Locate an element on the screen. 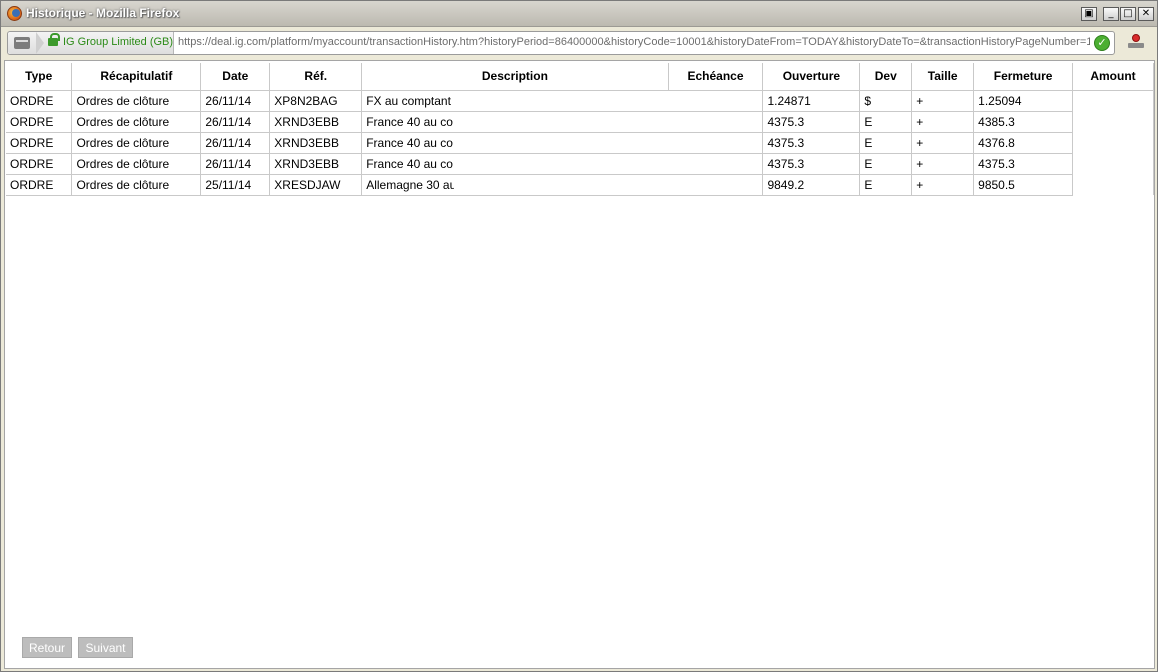 The image size is (1158, 672). header-dev: Dev is located at coordinates (886, 77).